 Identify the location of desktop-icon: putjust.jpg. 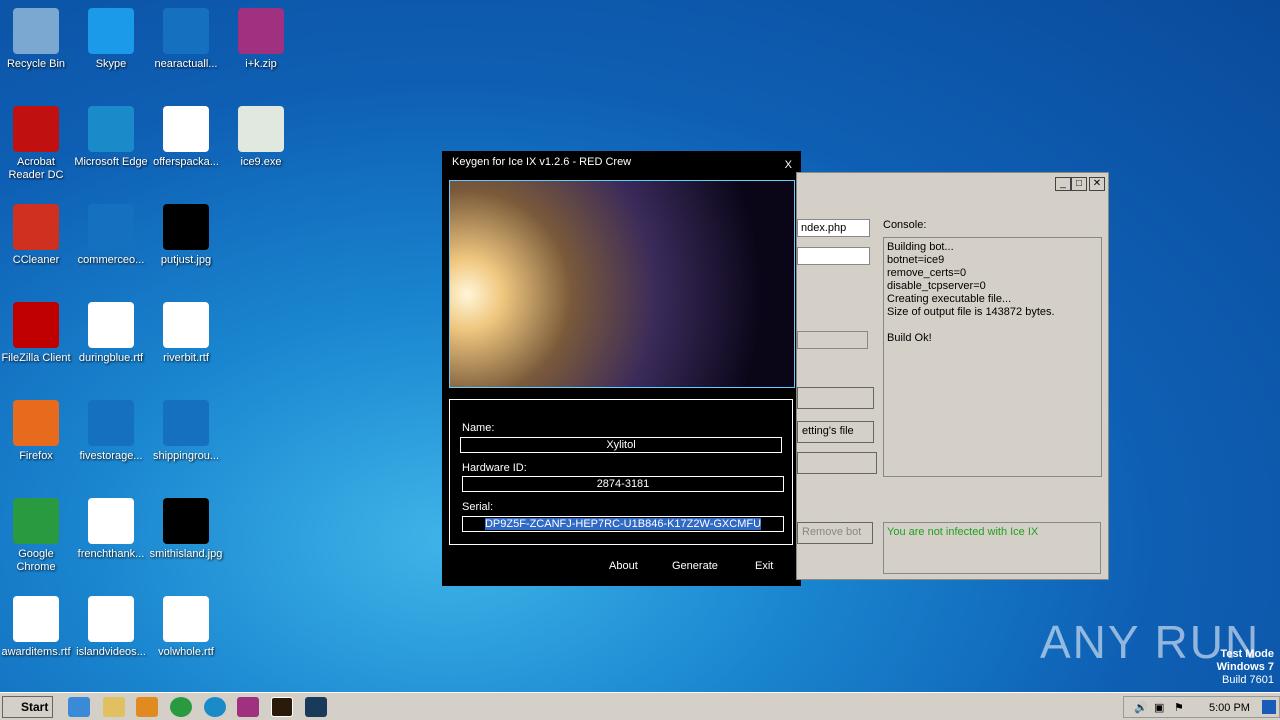
(186, 235).